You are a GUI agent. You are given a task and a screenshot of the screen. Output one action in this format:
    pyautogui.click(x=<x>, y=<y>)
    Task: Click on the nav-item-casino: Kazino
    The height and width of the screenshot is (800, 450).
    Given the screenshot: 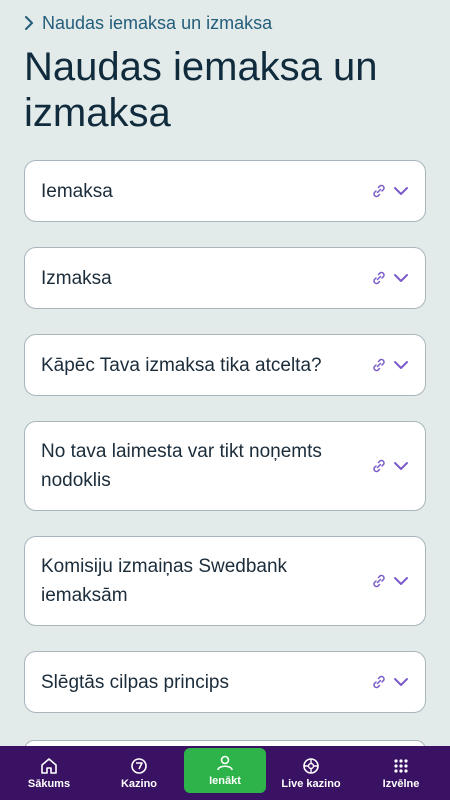 What is the action you would take?
    pyautogui.click(x=139, y=773)
    